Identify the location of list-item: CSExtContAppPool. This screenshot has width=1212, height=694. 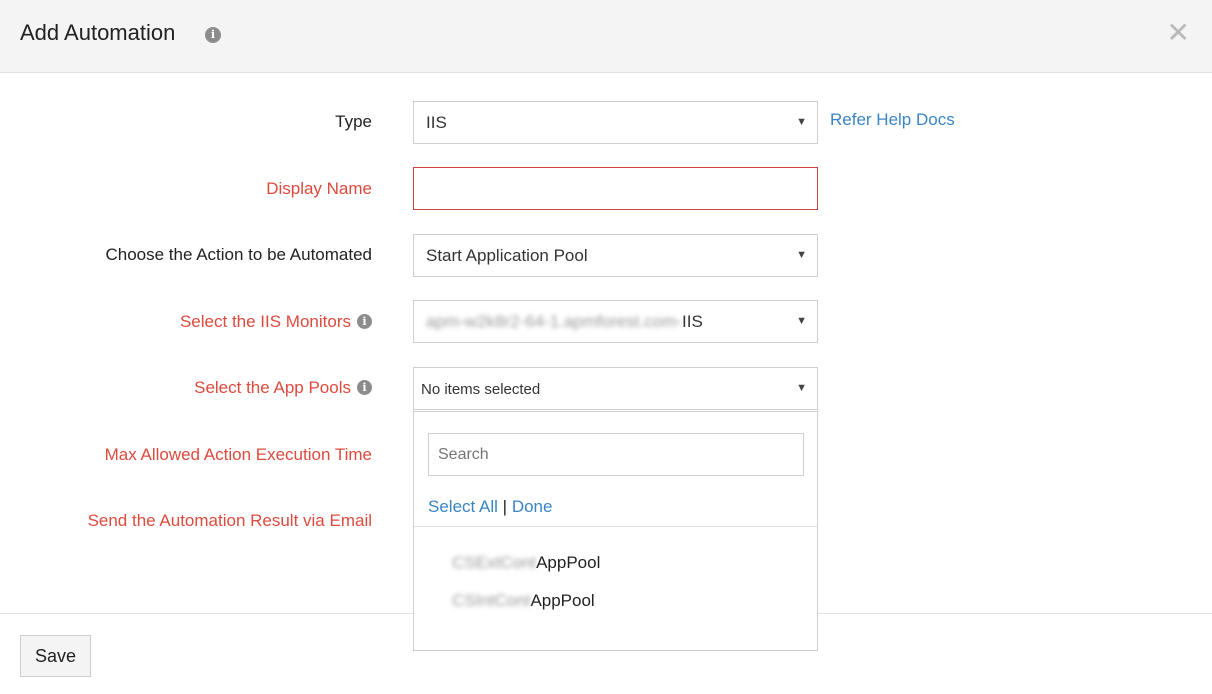
(526, 563).